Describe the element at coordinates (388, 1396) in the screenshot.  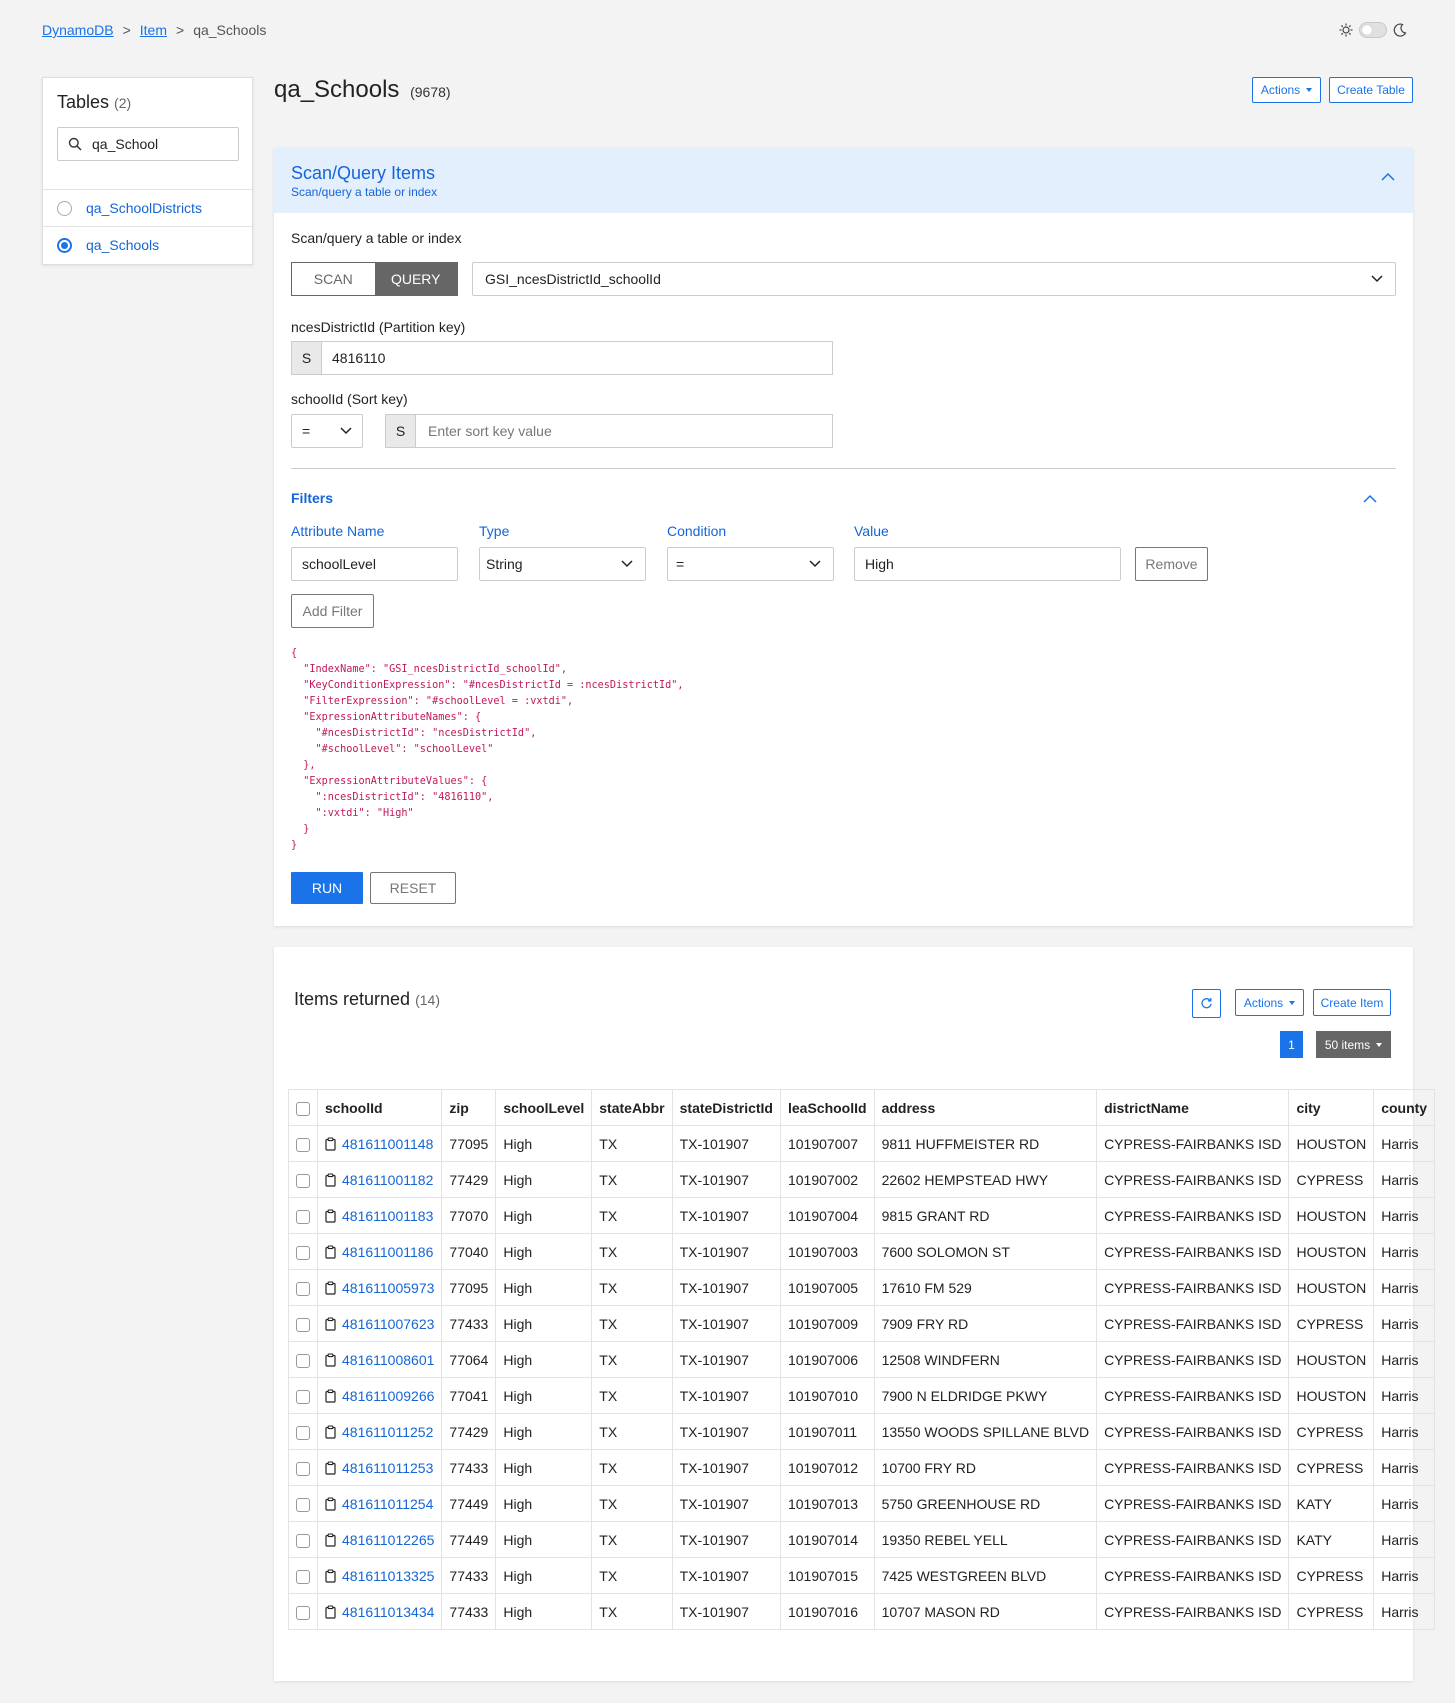
I see `school-id-link: 481611009266` at that location.